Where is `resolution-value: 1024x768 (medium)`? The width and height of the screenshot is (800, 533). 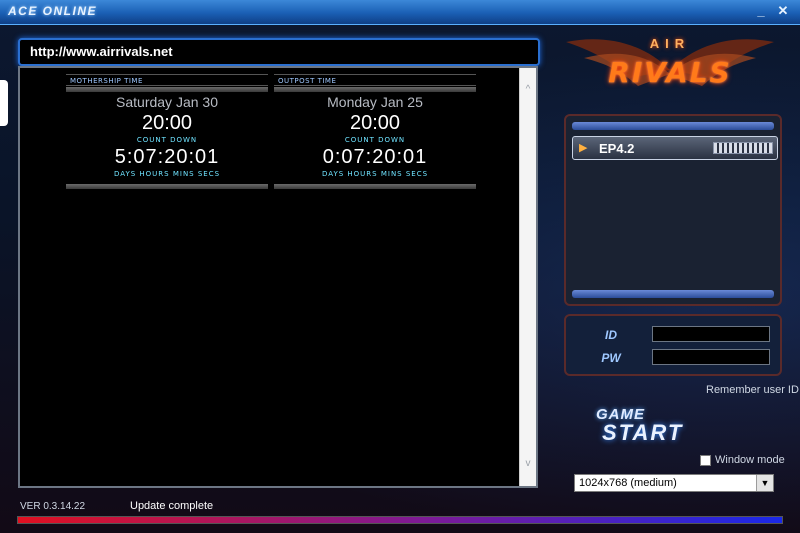 resolution-value: 1024x768 (medium) is located at coordinates (628, 483).